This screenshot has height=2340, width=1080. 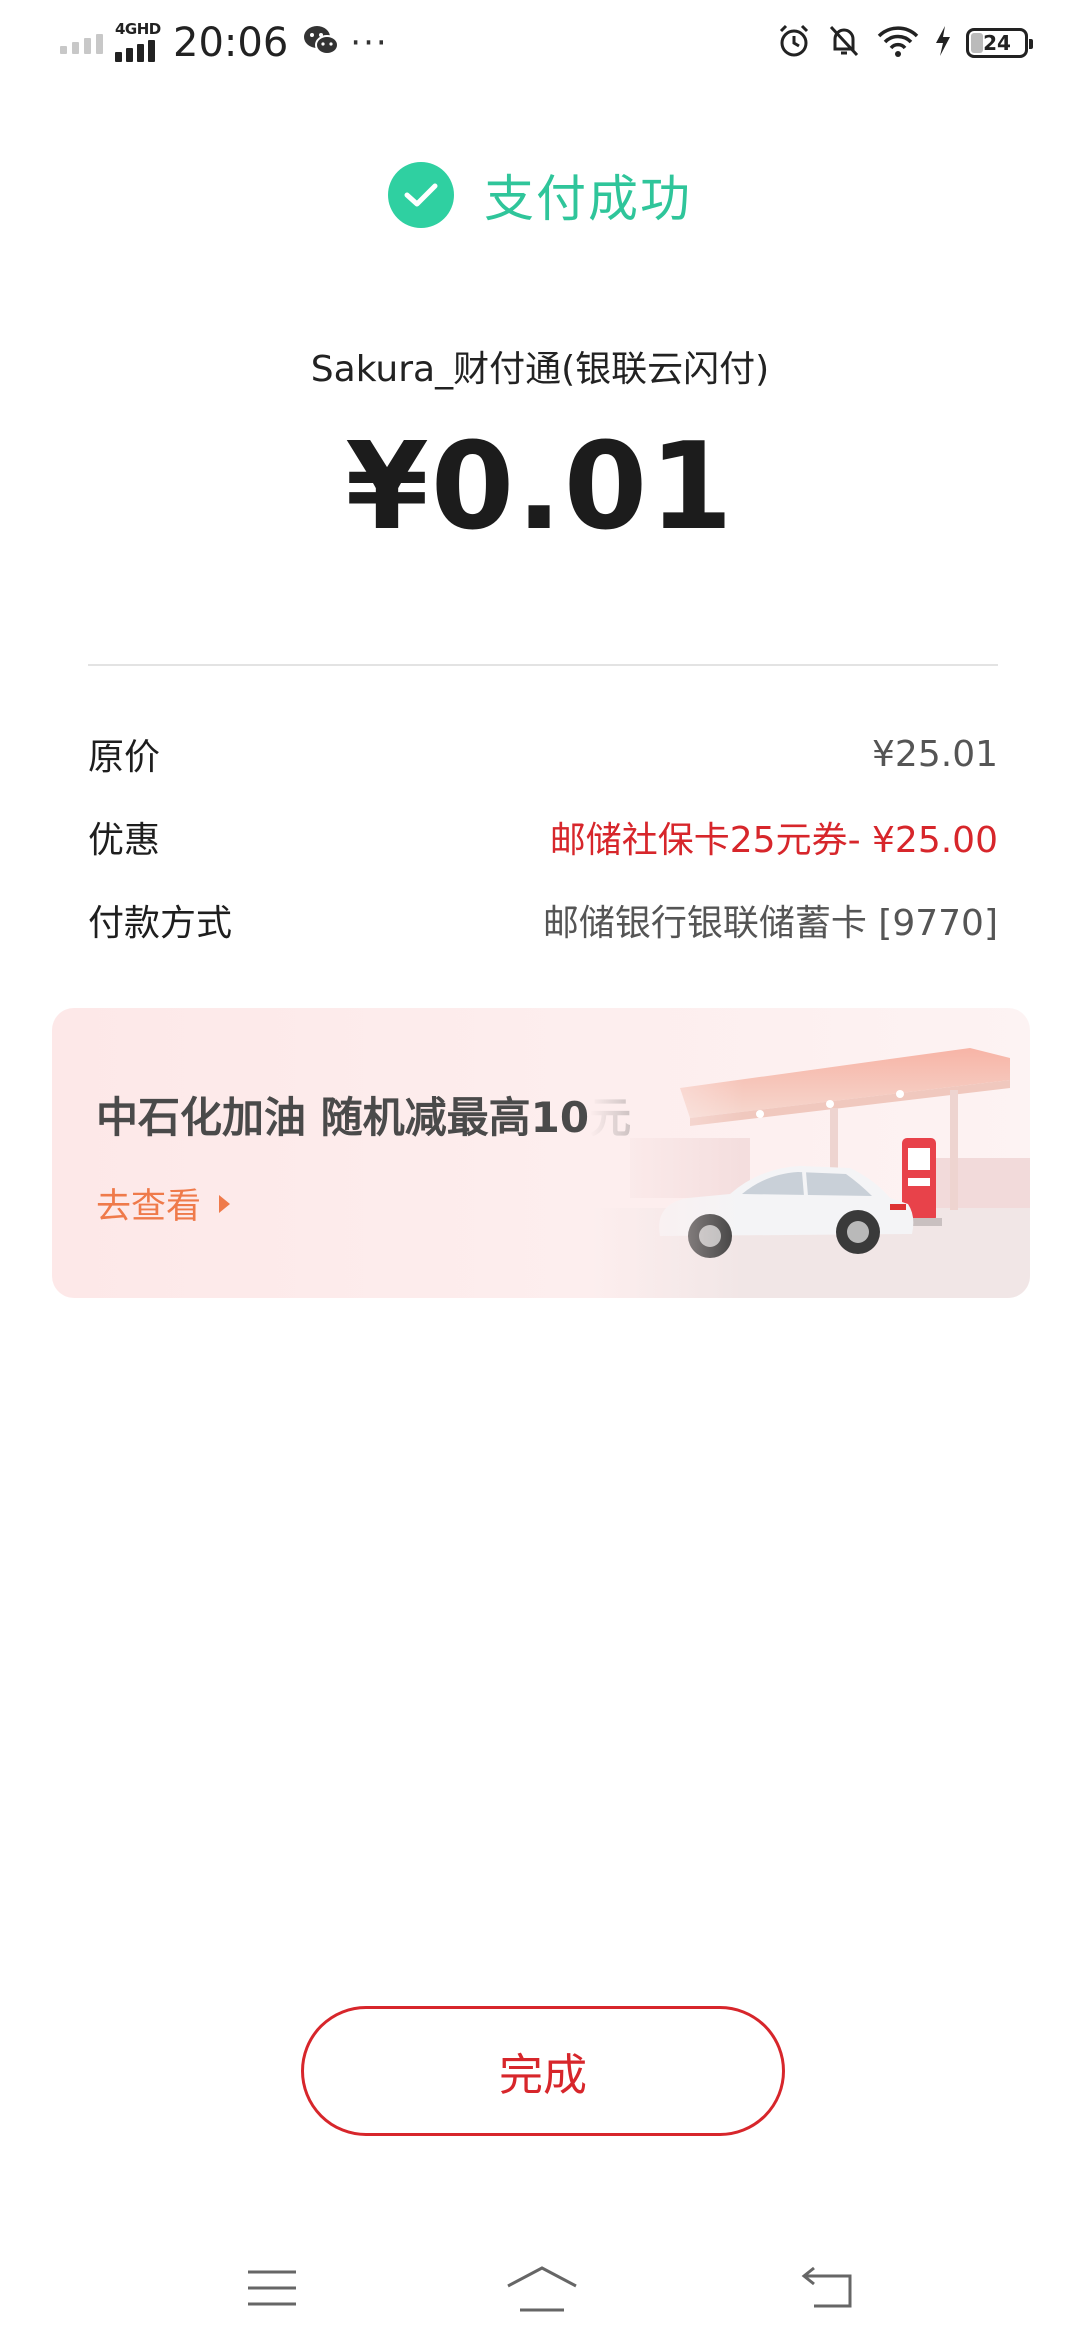 I want to click on detail-value: 邮储社保卡25元券- ¥25.00, so click(x=773, y=840).